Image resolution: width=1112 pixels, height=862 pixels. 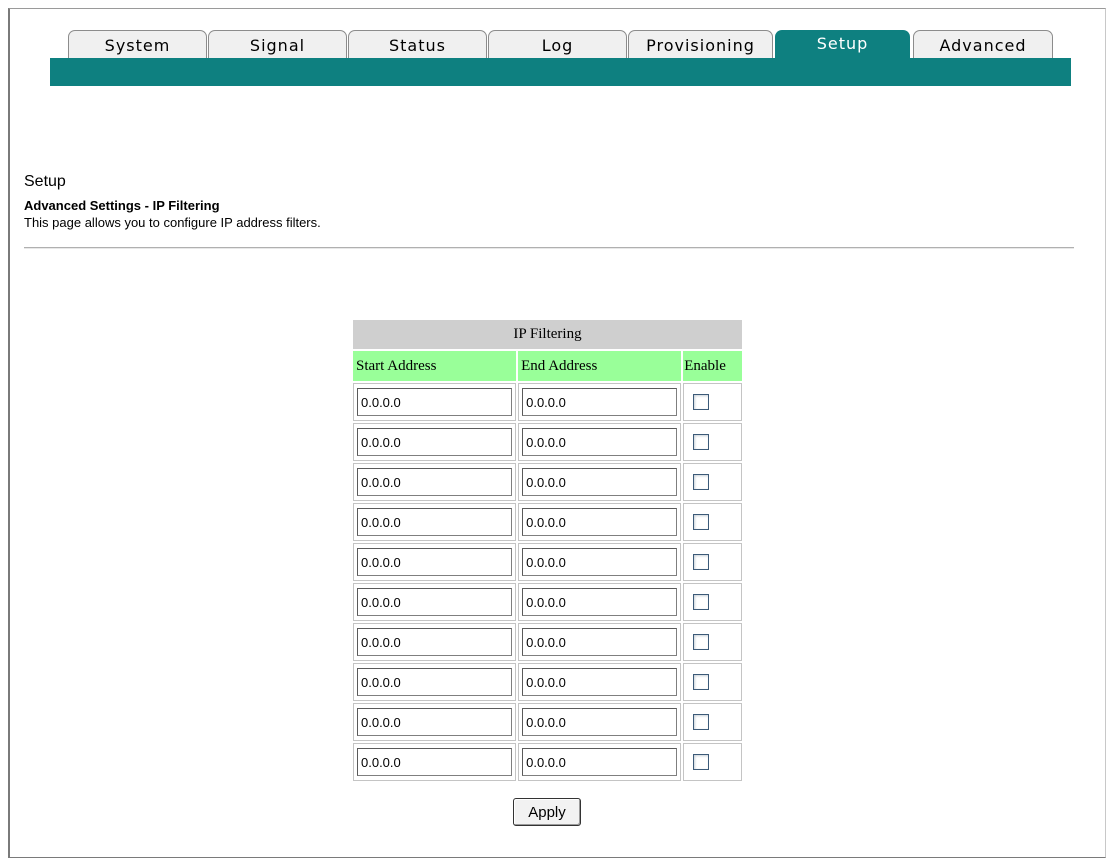 I want to click on column-header-enable: Enable, so click(x=712, y=366).